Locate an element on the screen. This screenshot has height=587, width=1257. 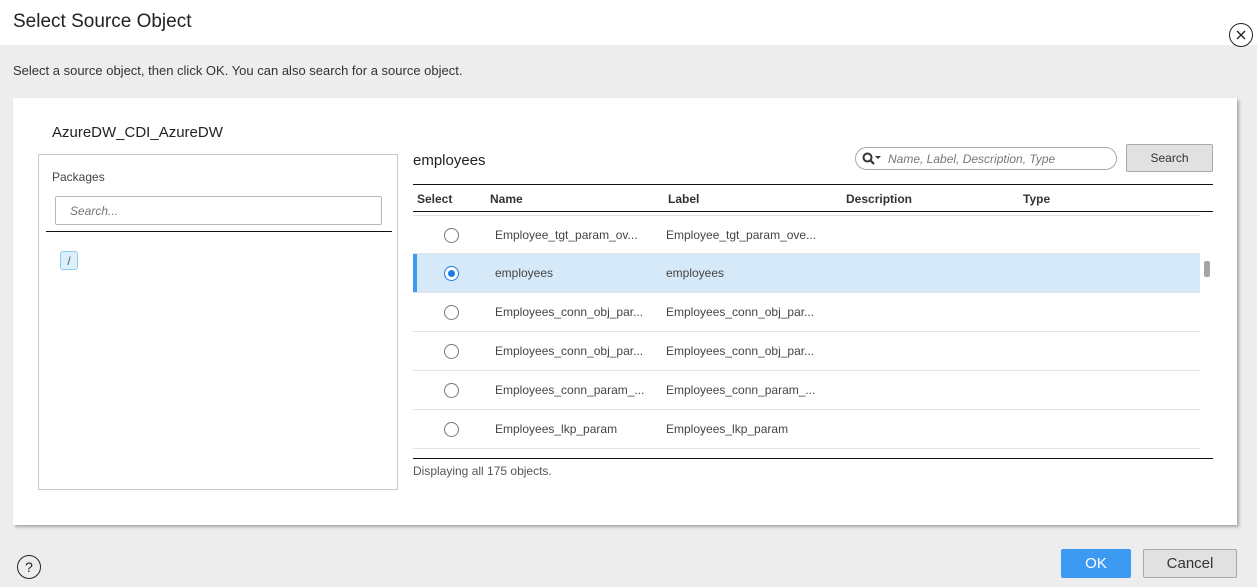
packages-divider is located at coordinates (219, 231).